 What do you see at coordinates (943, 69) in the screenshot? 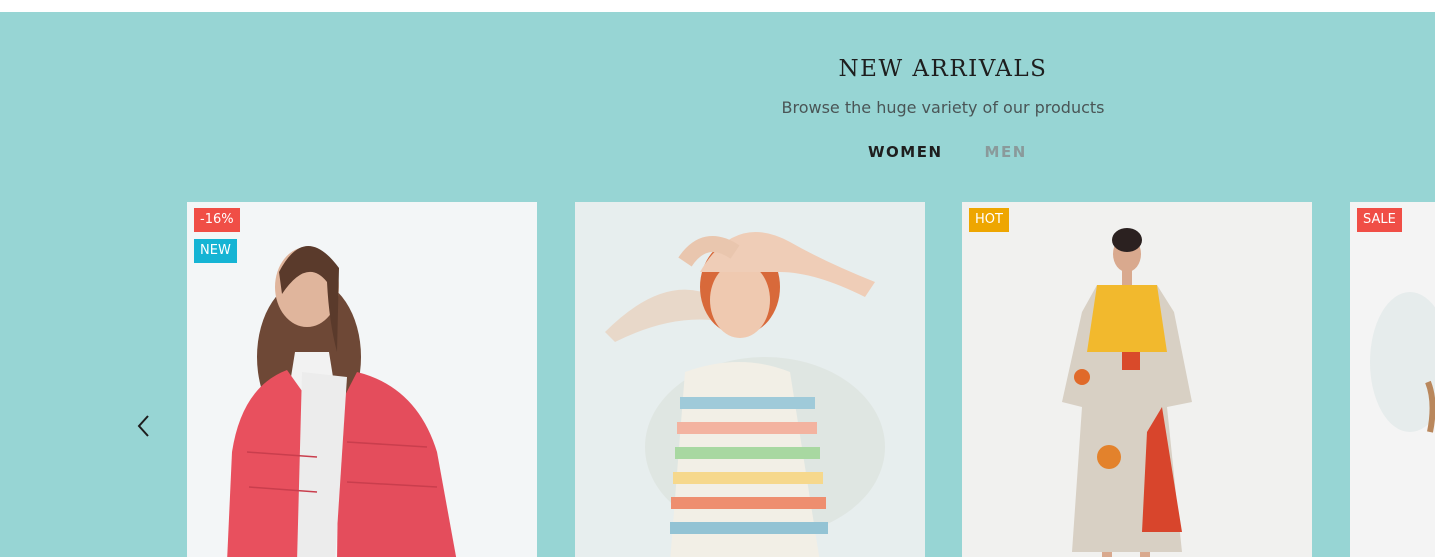
I see `section-title: NEW ARRIVALS` at bounding box center [943, 69].